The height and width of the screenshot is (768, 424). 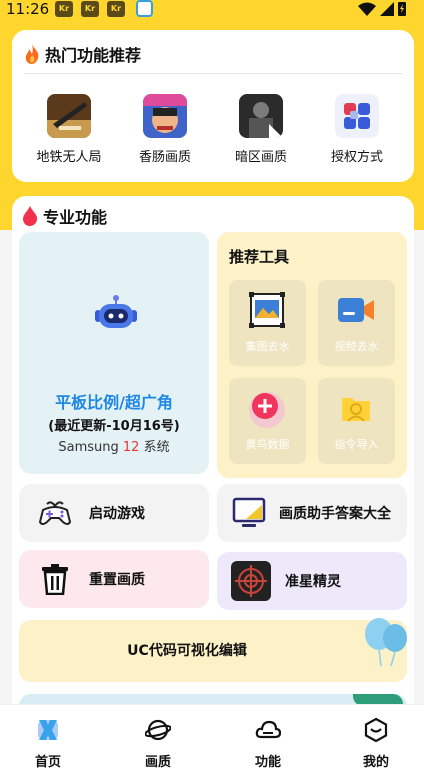 I want to click on hot-item-label: 香肠画质, so click(x=164, y=157).